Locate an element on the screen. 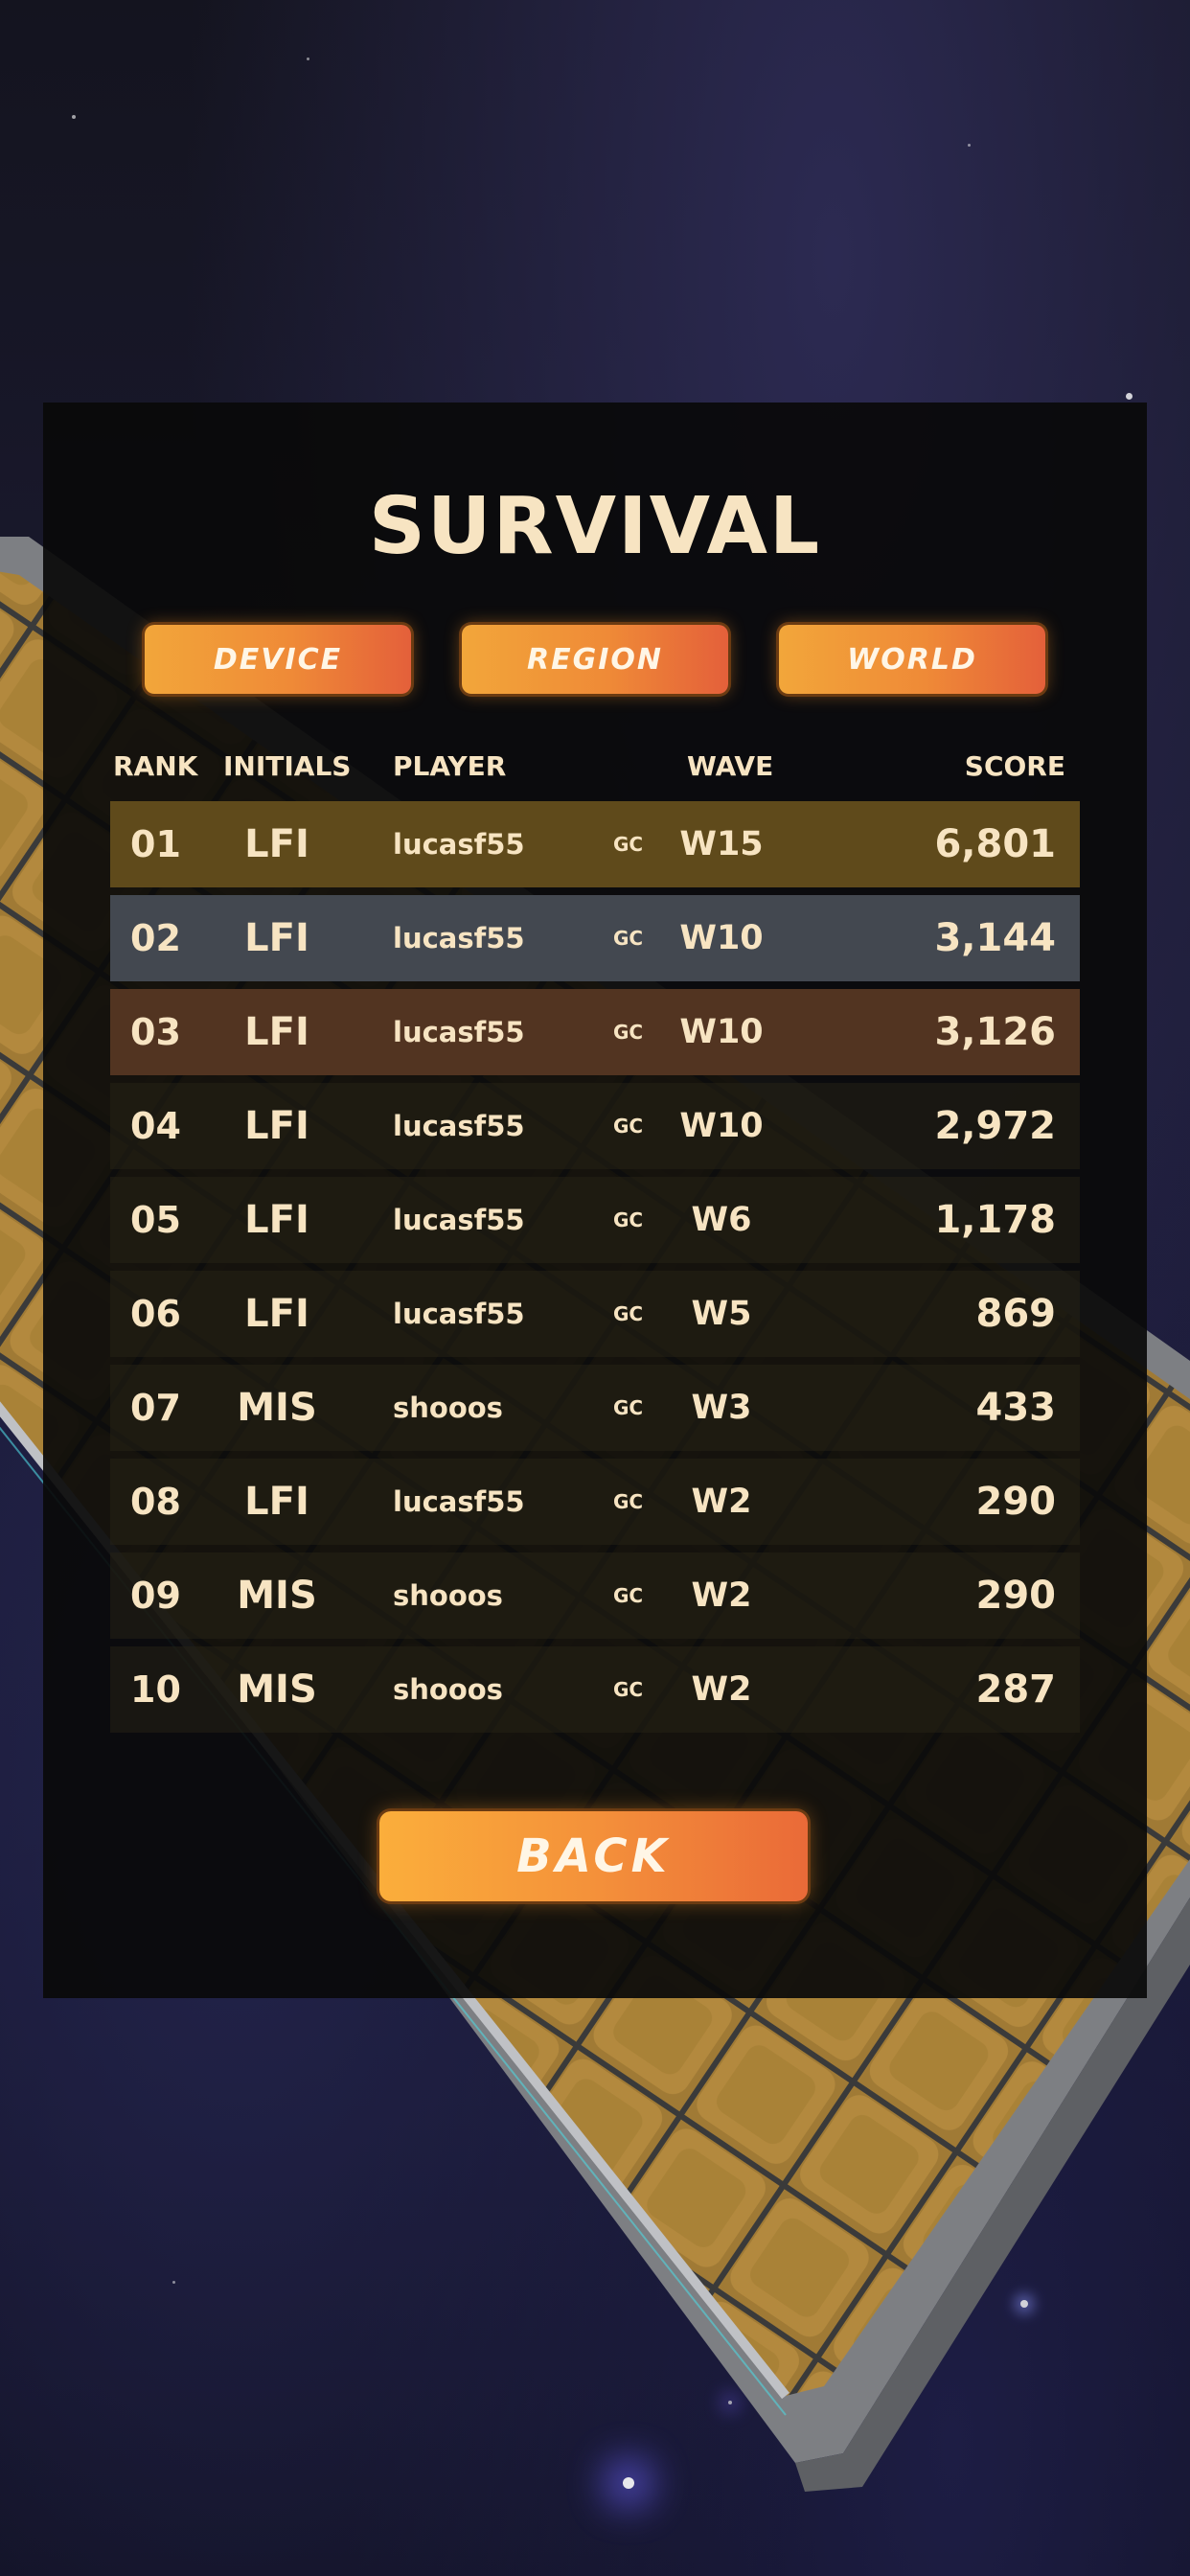 This screenshot has width=1190, height=2576. rank-cell: 02 is located at coordinates (155, 938).